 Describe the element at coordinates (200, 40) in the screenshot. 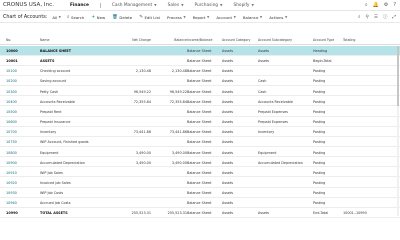

I see `col-income-balance-header: Income/Balance` at that location.